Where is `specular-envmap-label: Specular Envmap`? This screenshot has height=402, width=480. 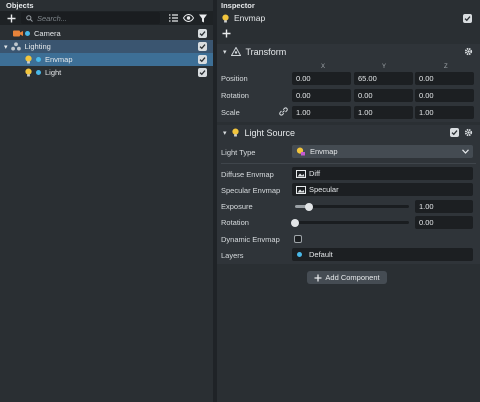 specular-envmap-label: Specular Envmap is located at coordinates (251, 190).